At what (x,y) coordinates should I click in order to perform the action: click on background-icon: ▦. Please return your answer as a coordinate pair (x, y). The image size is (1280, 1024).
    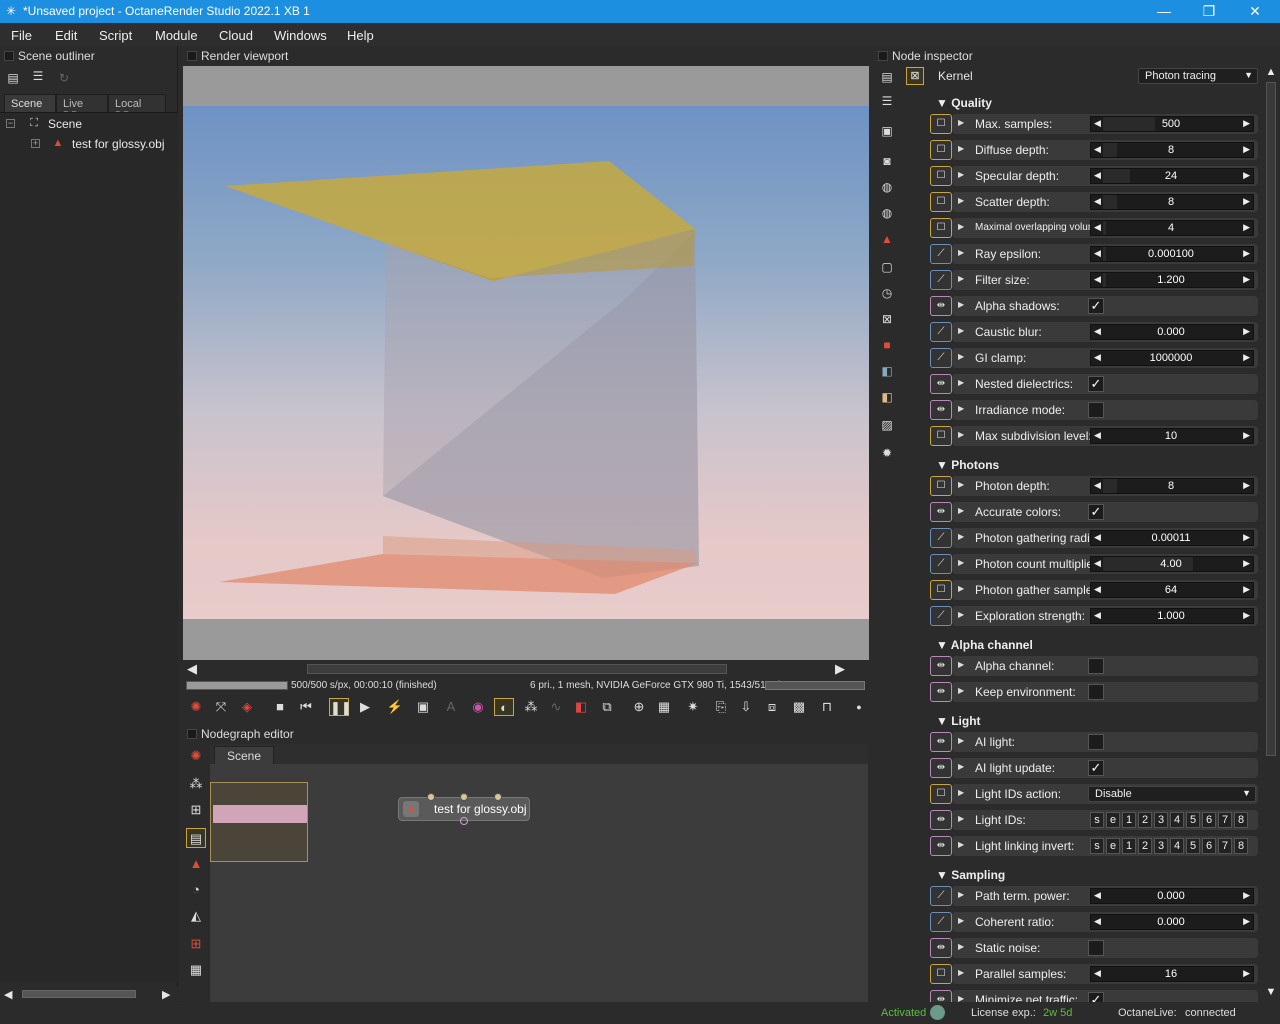
    Looking at the image, I should click on (664, 707).